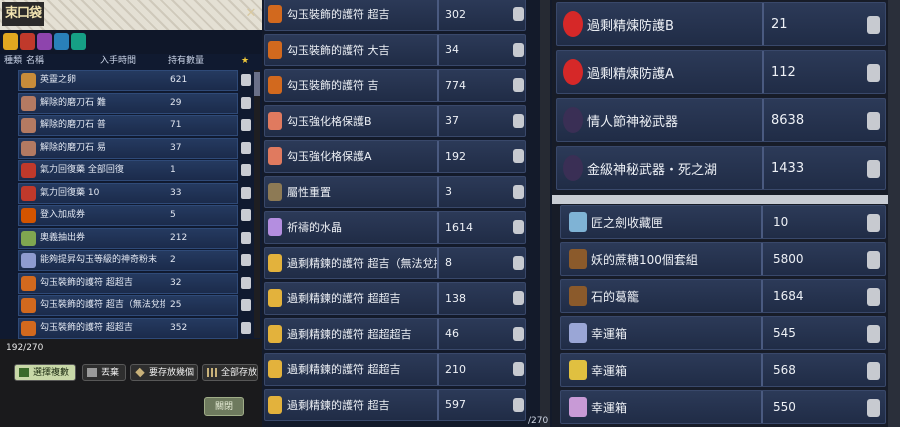 The width and height of the screenshot is (900, 427). What do you see at coordinates (44, 41) in the screenshot?
I see `tab-material-icon` at bounding box center [44, 41].